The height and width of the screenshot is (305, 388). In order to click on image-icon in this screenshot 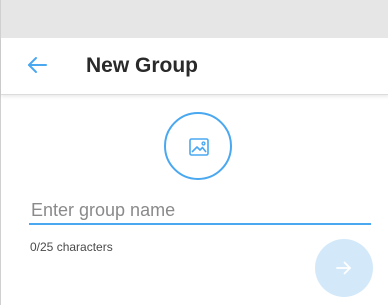, I will do `click(199, 147)`.